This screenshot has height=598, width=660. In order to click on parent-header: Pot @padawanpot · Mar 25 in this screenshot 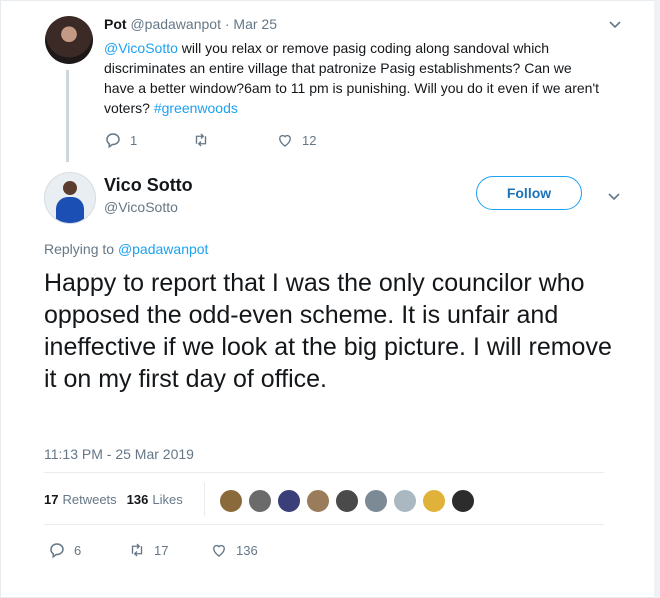, I will do `click(190, 24)`.